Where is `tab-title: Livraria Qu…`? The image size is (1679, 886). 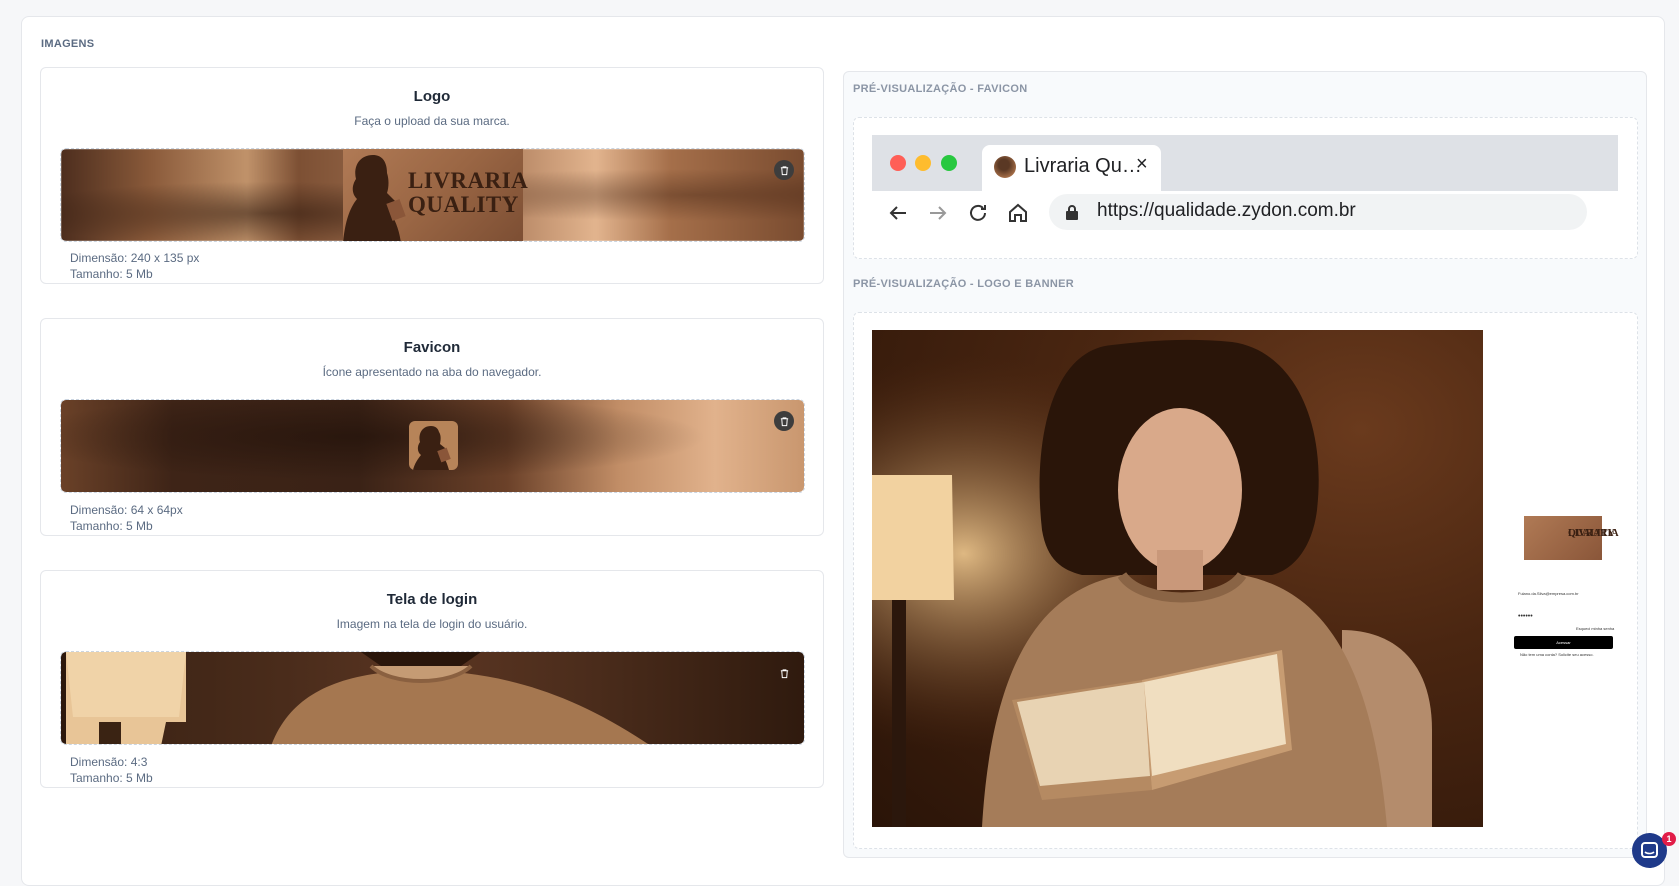
tab-title: Livraria Qu… is located at coordinates (1083, 166).